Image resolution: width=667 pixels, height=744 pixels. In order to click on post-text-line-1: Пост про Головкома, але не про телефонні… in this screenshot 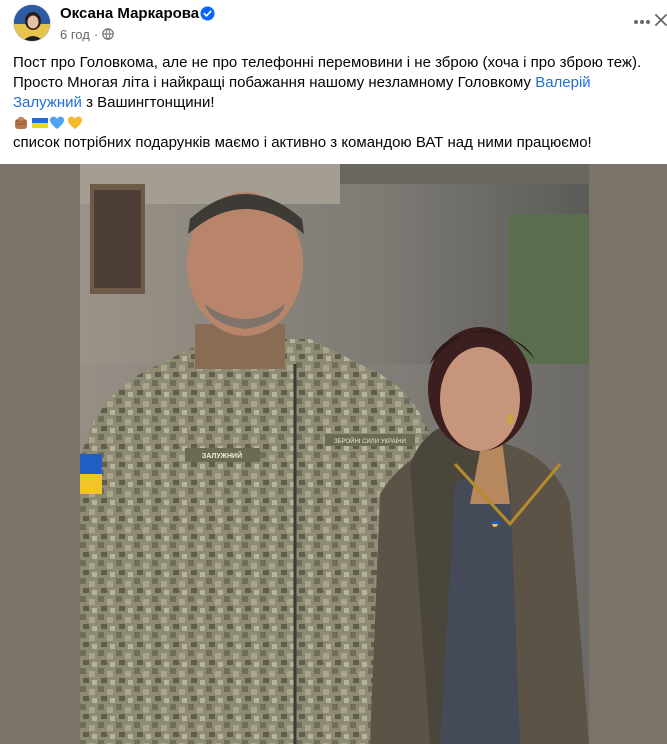, I will do `click(327, 62)`.